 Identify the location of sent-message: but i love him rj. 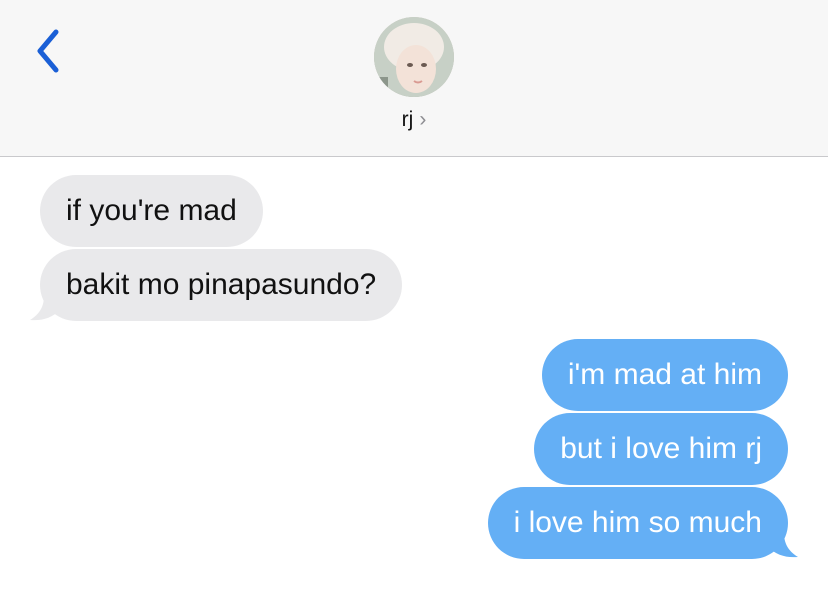
(661, 449).